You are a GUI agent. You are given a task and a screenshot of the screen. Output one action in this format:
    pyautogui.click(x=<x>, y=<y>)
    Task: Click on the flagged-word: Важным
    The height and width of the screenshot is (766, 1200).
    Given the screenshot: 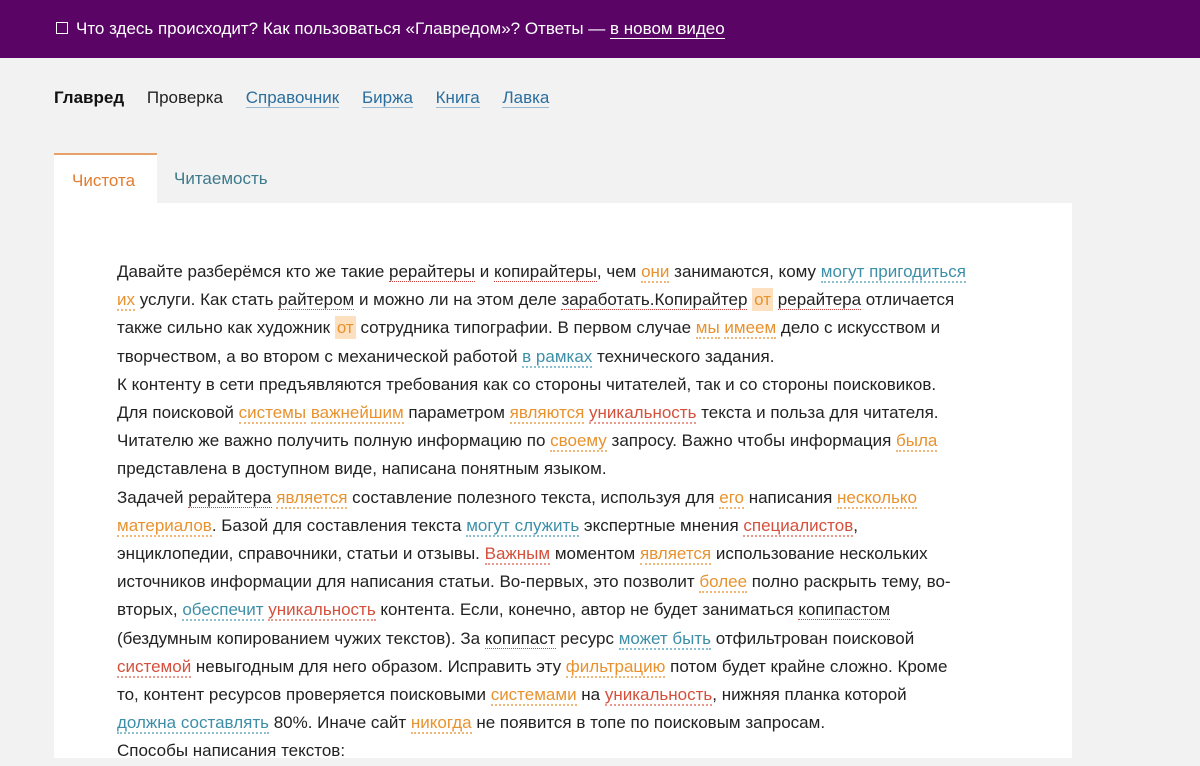 What is the action you would take?
    pyautogui.click(x=517, y=555)
    